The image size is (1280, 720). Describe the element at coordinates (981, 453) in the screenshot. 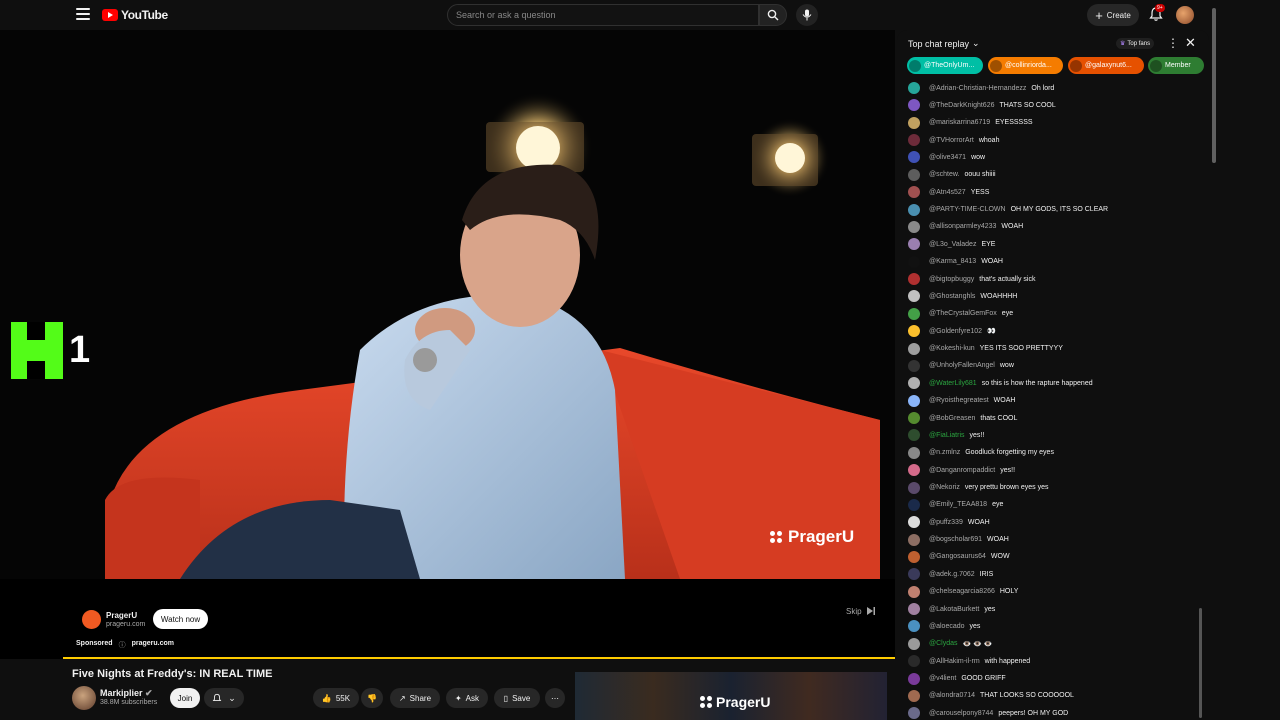

I see `chat-message: @n.zmlnz Goodluck forgetting my eyes` at that location.